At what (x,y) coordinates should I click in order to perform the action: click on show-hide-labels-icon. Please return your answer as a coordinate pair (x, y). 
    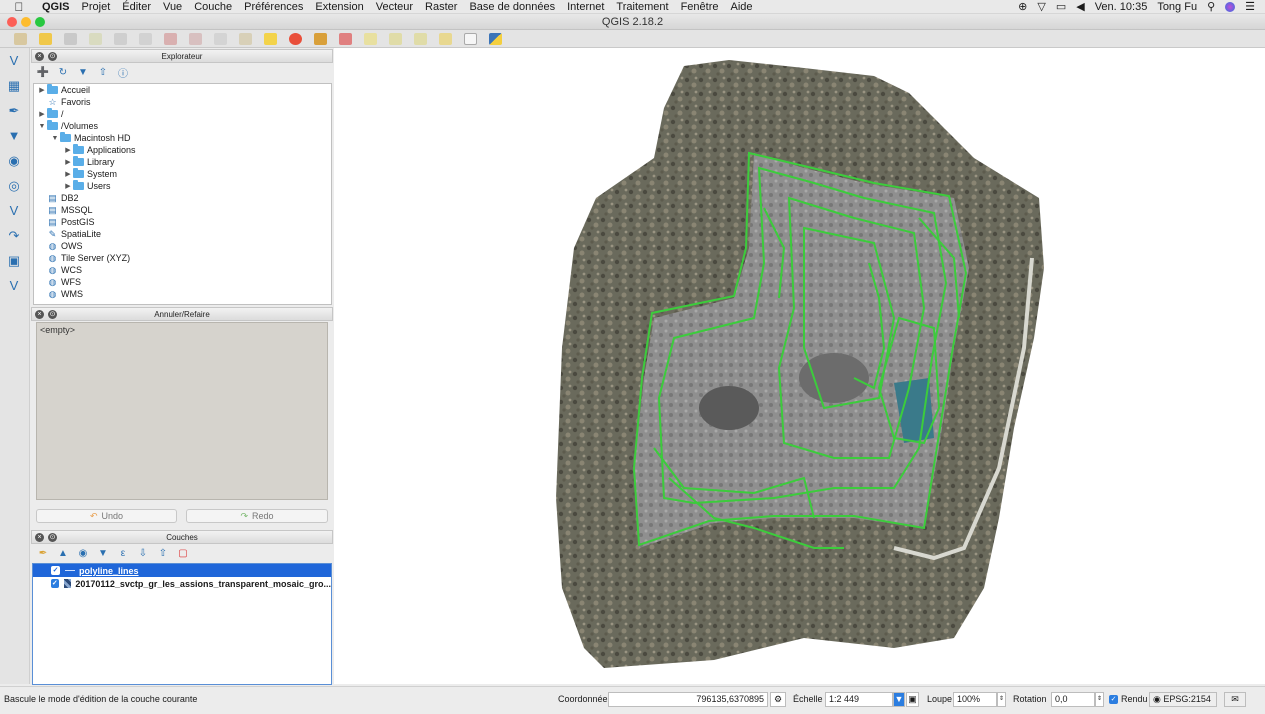
    Looking at the image, I should click on (370, 39).